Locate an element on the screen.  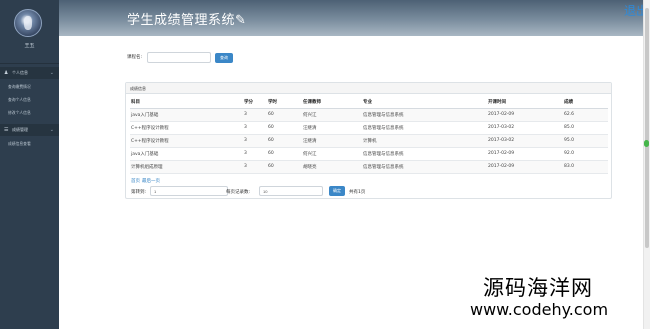
table-header-row: 科目 学分 学时 任课教师 专业 开课时间 成绩 is located at coordinates (369, 102).